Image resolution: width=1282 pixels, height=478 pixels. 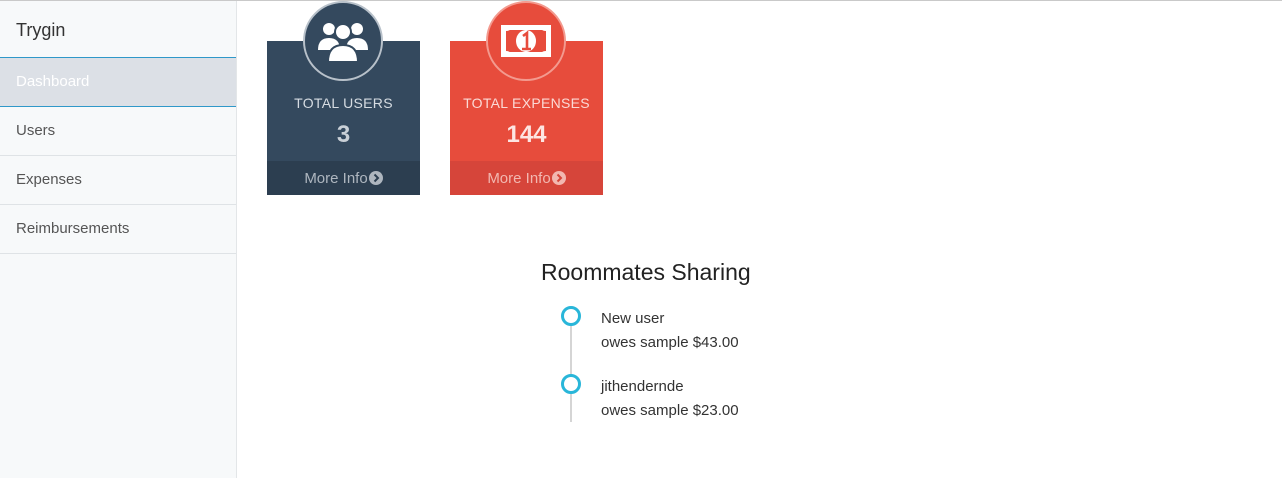 What do you see at coordinates (526, 41) in the screenshot?
I see `money-icon` at bounding box center [526, 41].